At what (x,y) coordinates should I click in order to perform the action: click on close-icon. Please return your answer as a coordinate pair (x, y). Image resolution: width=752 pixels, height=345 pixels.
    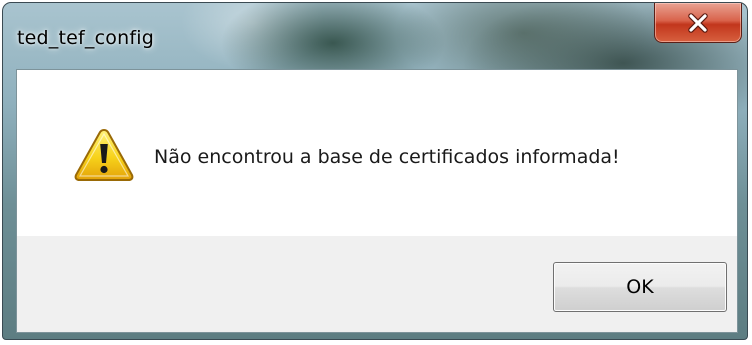
    Looking at the image, I should click on (698, 22).